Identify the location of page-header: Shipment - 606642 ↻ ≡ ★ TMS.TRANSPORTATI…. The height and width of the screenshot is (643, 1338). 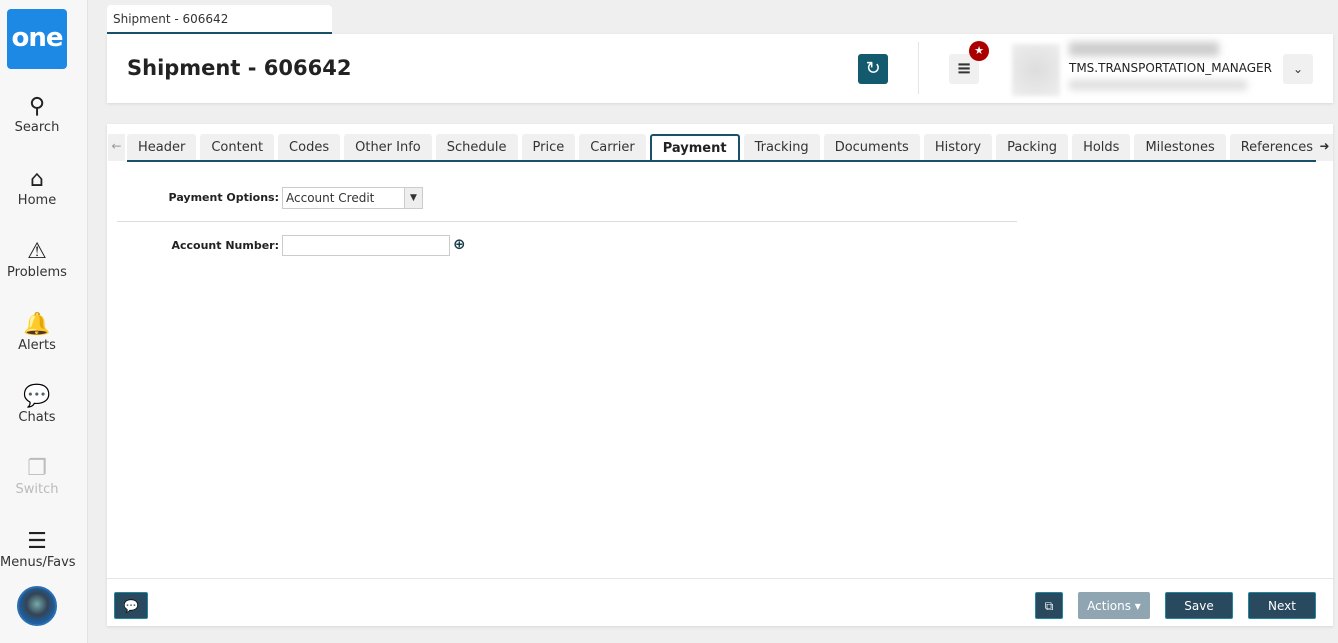
(720, 68).